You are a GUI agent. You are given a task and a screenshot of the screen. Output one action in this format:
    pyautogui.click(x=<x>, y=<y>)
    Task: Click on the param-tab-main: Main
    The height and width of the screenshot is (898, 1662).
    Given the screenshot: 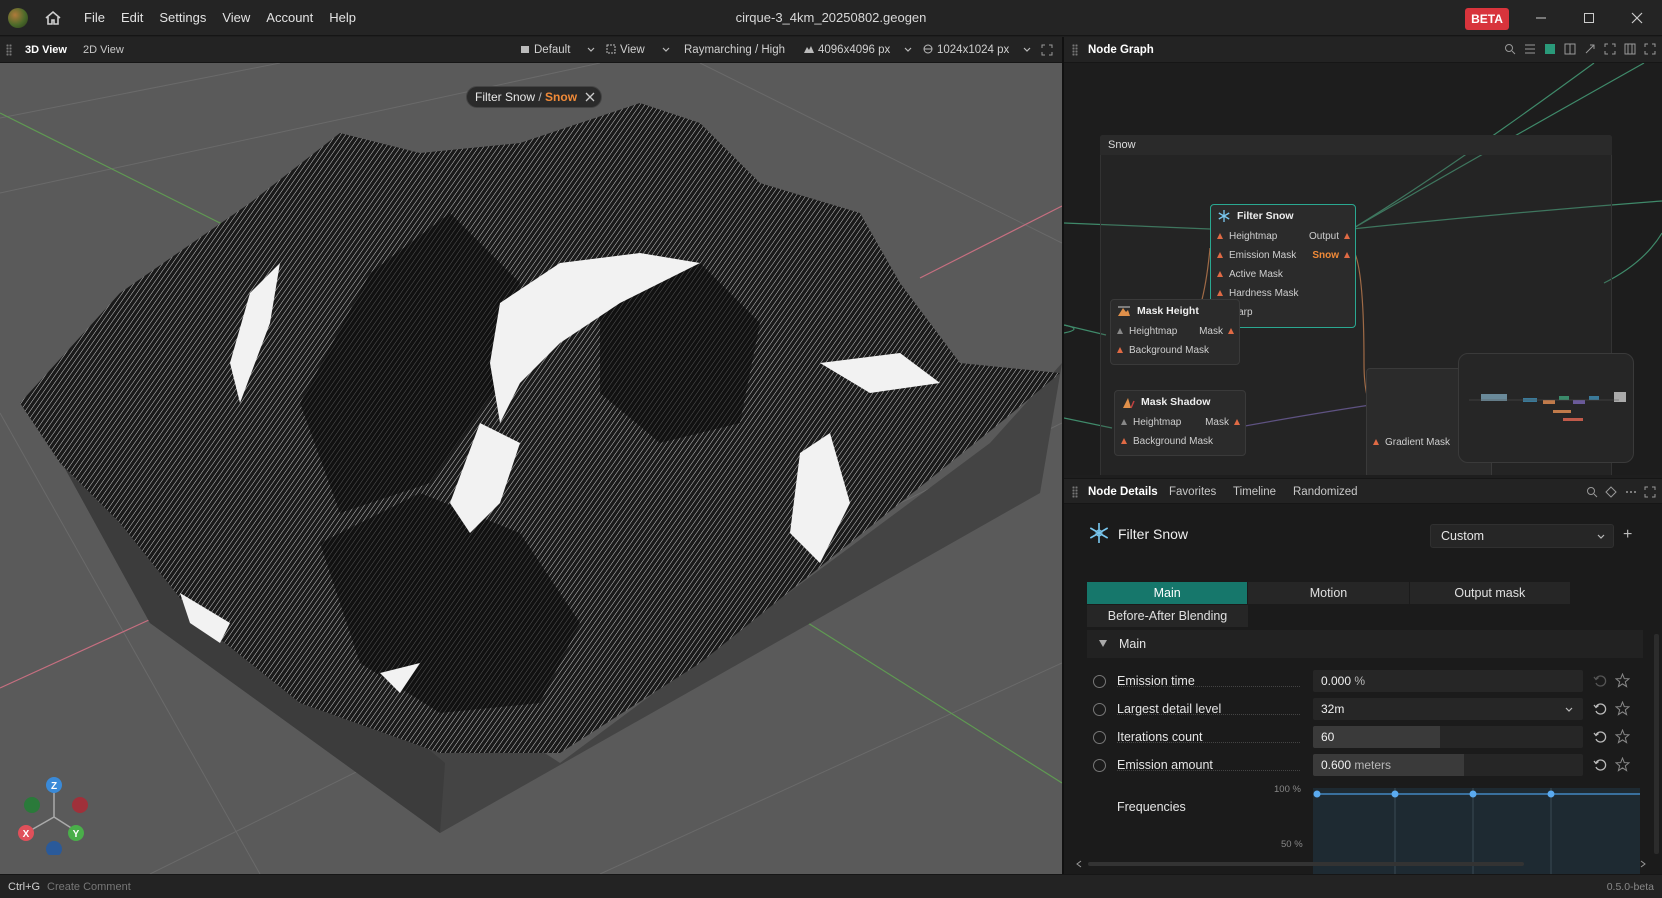 What is the action you would take?
    pyautogui.click(x=1168, y=593)
    